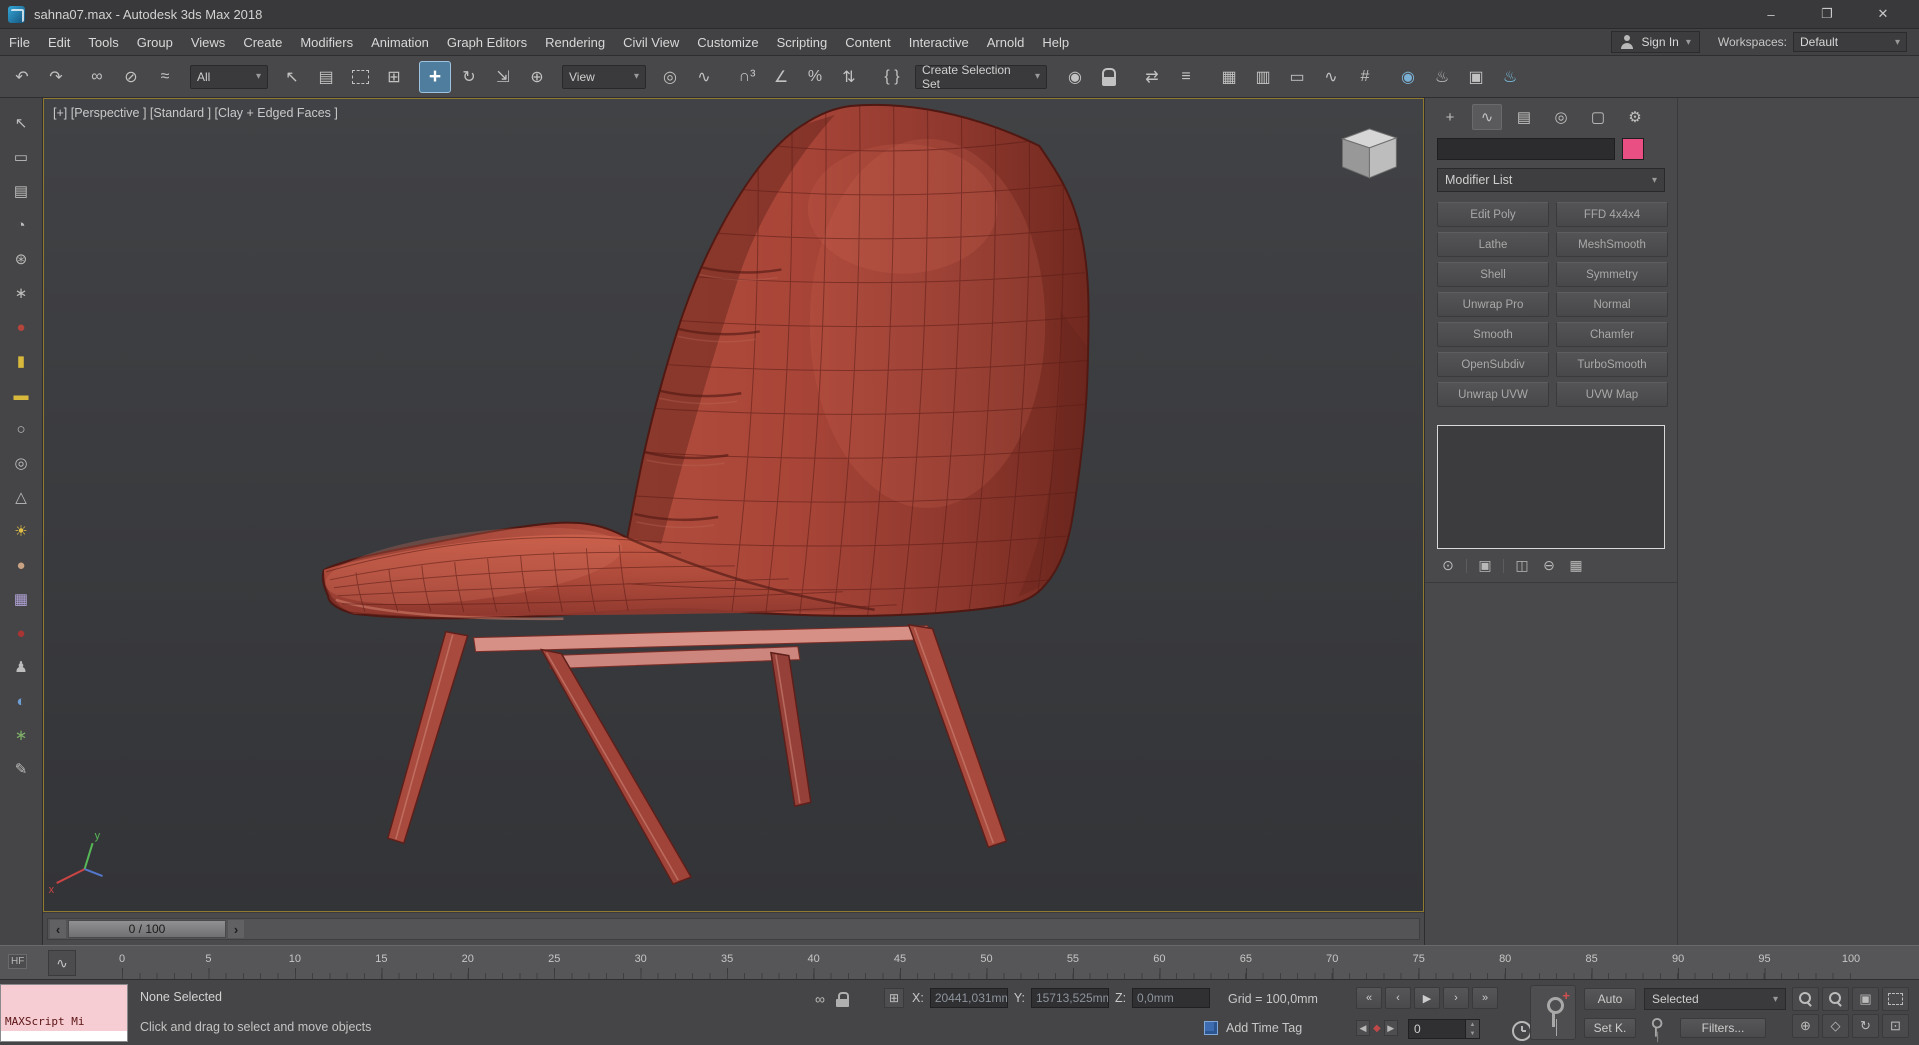 This screenshot has width=1919, height=1045. Describe the element at coordinates (1610, 999) in the screenshot. I see `auto-key-button: Auto` at that location.